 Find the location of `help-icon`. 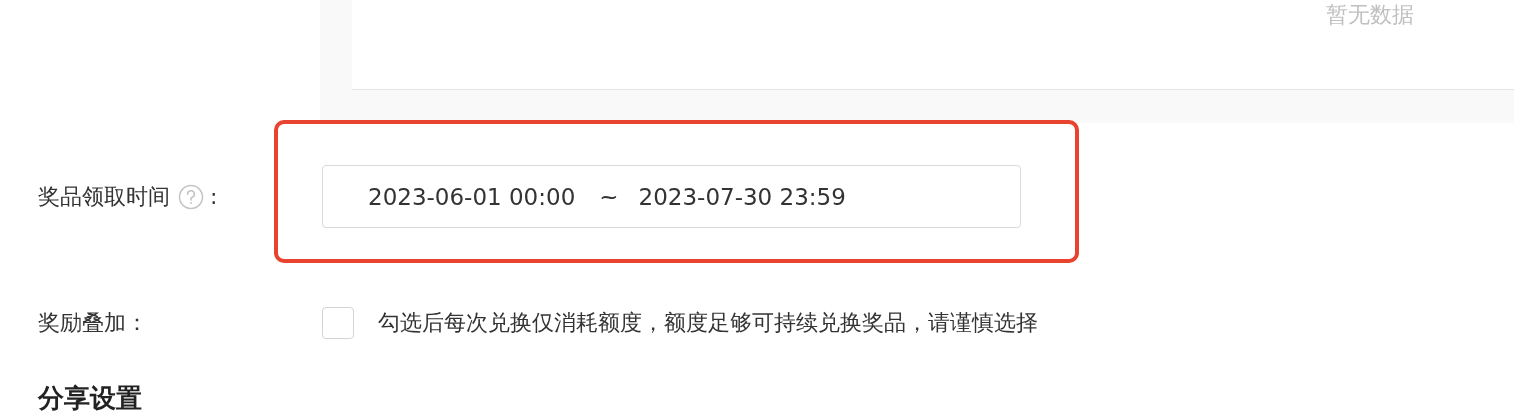

help-icon is located at coordinates (191, 196).